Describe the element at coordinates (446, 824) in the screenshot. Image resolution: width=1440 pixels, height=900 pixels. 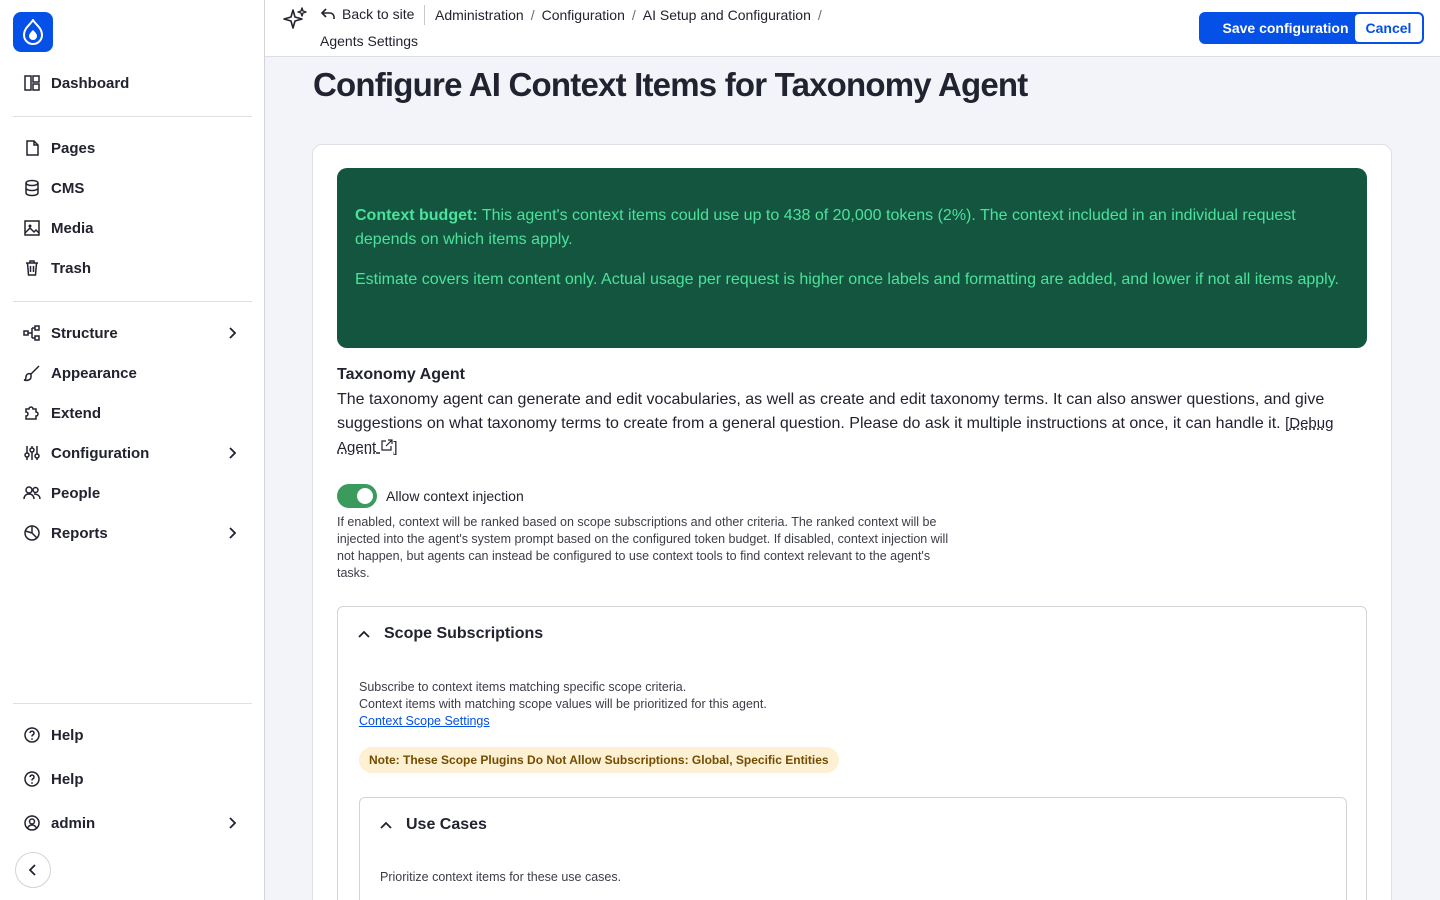
I see `panel-title: Use Cases` at that location.